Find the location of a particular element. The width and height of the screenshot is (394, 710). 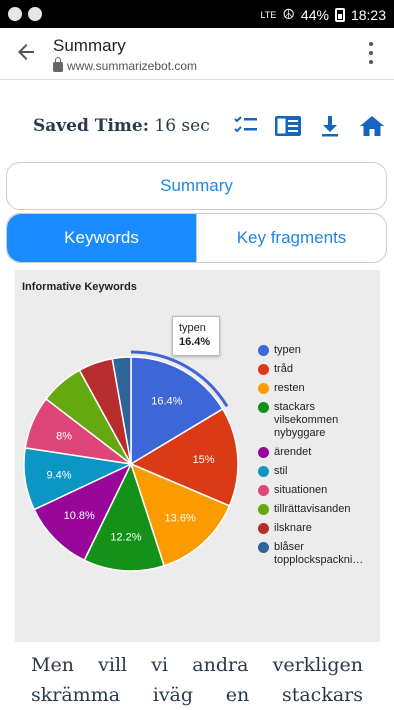

network-label: LTE is located at coordinates (268, 14).